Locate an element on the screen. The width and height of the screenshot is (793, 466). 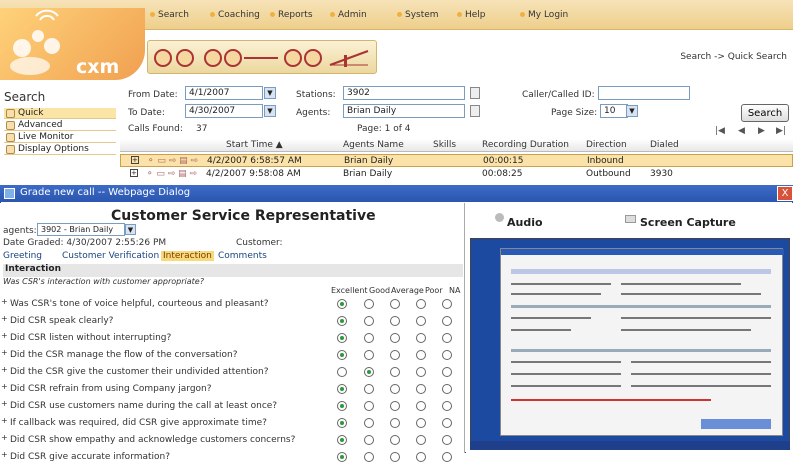
stations-picker-icon is located at coordinates (475, 93).